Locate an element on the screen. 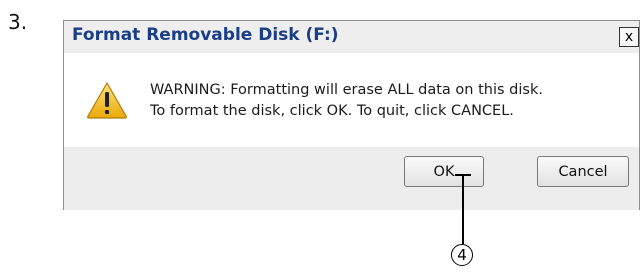  cancel-button: Cancel is located at coordinates (583, 171).